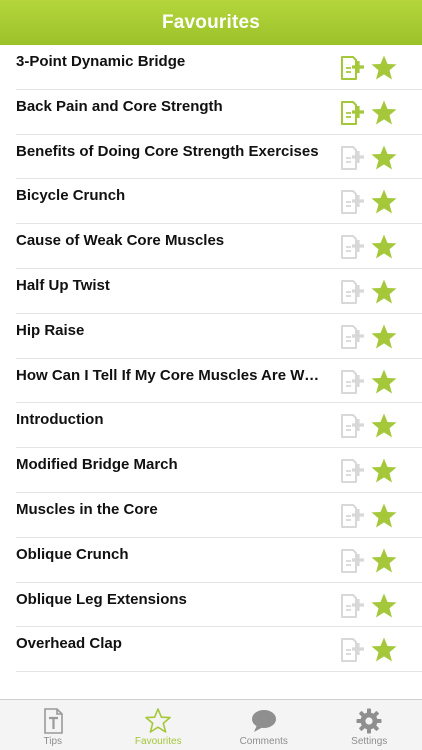 The width and height of the screenshot is (422, 750). I want to click on tab-label: Comments, so click(263, 741).